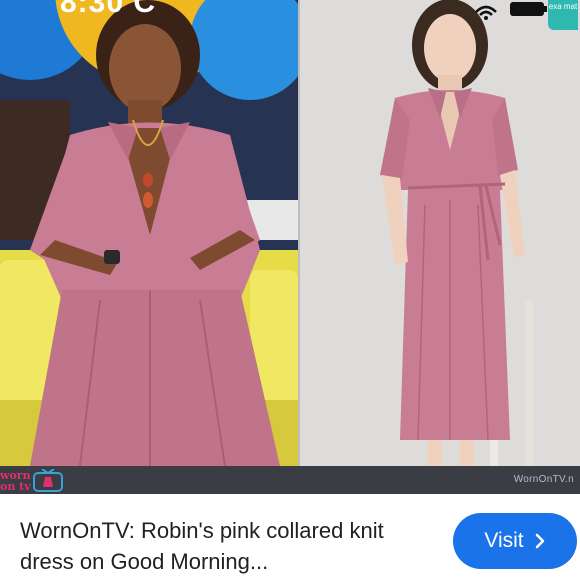  Describe the element at coordinates (504, 540) in the screenshot. I see `visit-label: Visit` at that location.